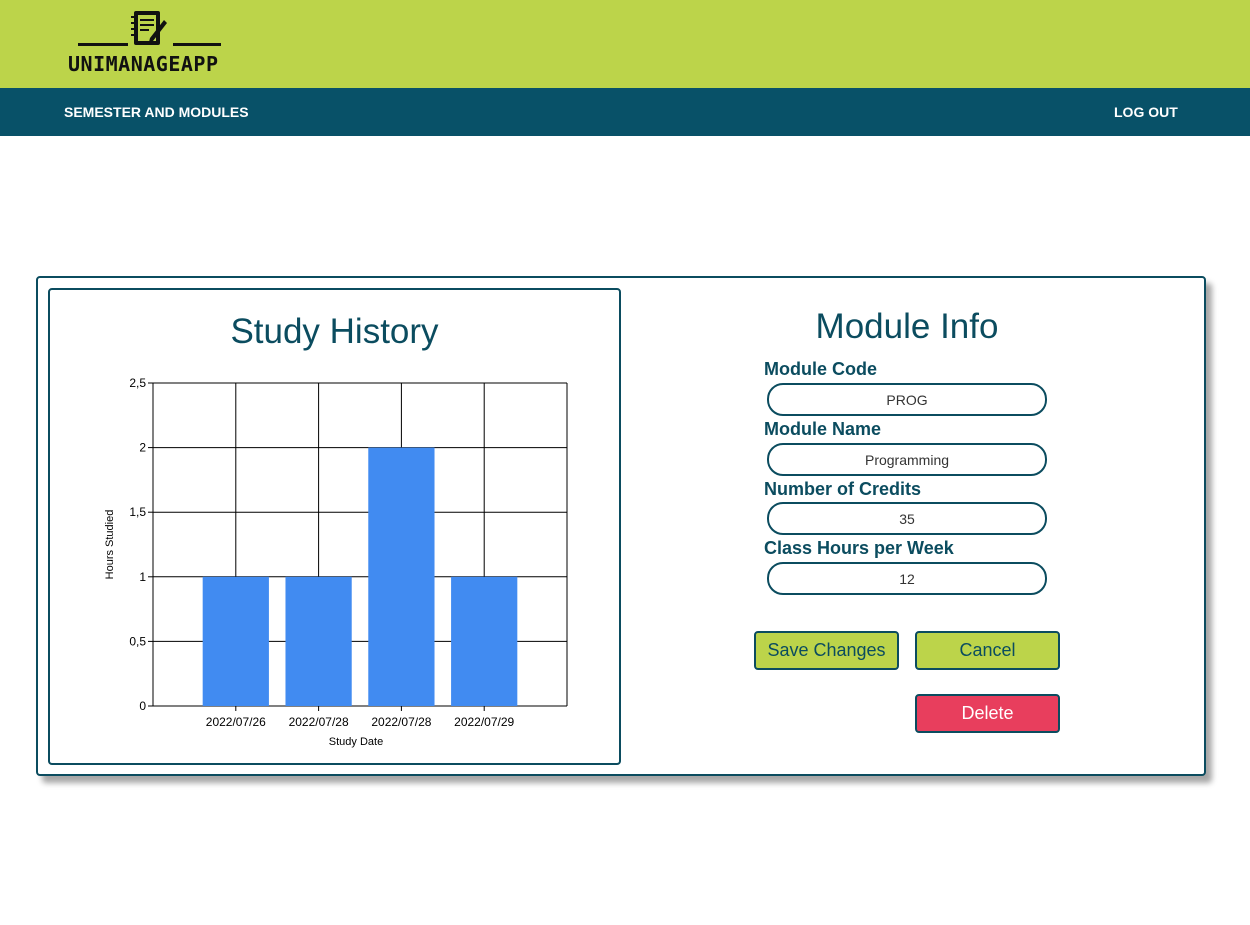 The image size is (1250, 925). Describe the element at coordinates (625, 44) in the screenshot. I see `header-bar: UNIMANAGEAPP` at that location.